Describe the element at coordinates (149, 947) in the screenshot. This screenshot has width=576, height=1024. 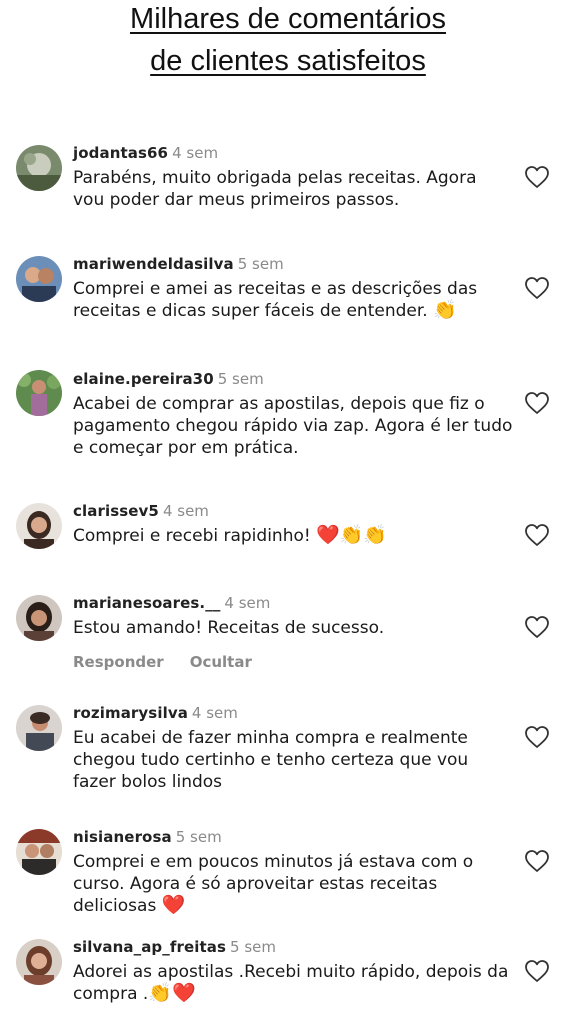
I see `comment-username: silvana_ap_freitas` at that location.